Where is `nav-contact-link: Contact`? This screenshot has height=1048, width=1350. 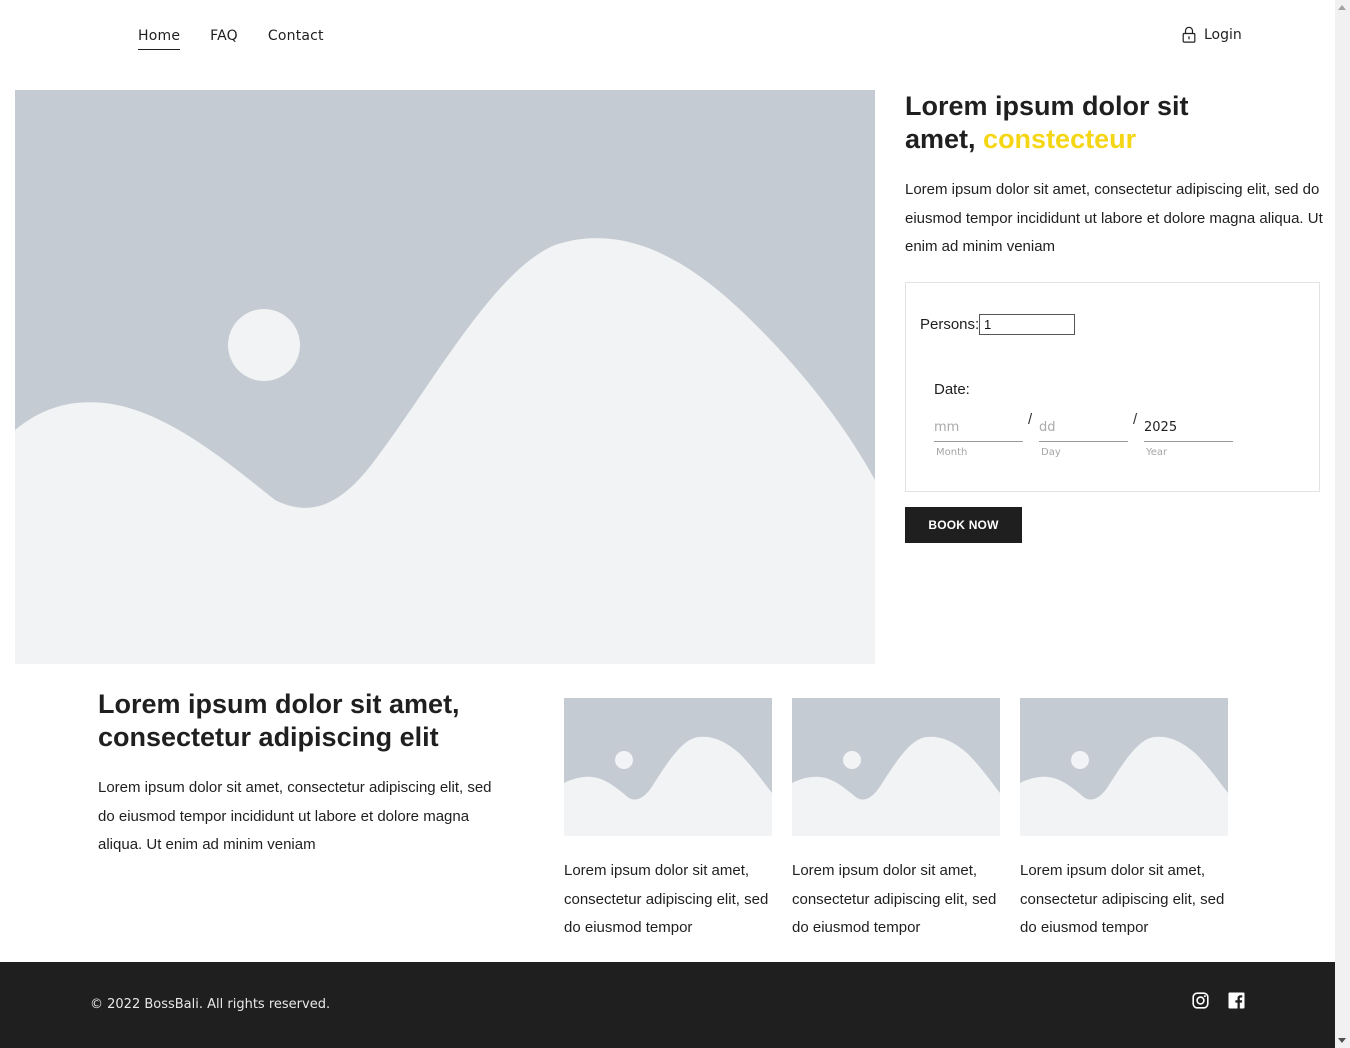
nav-contact-link: Contact is located at coordinates (296, 39).